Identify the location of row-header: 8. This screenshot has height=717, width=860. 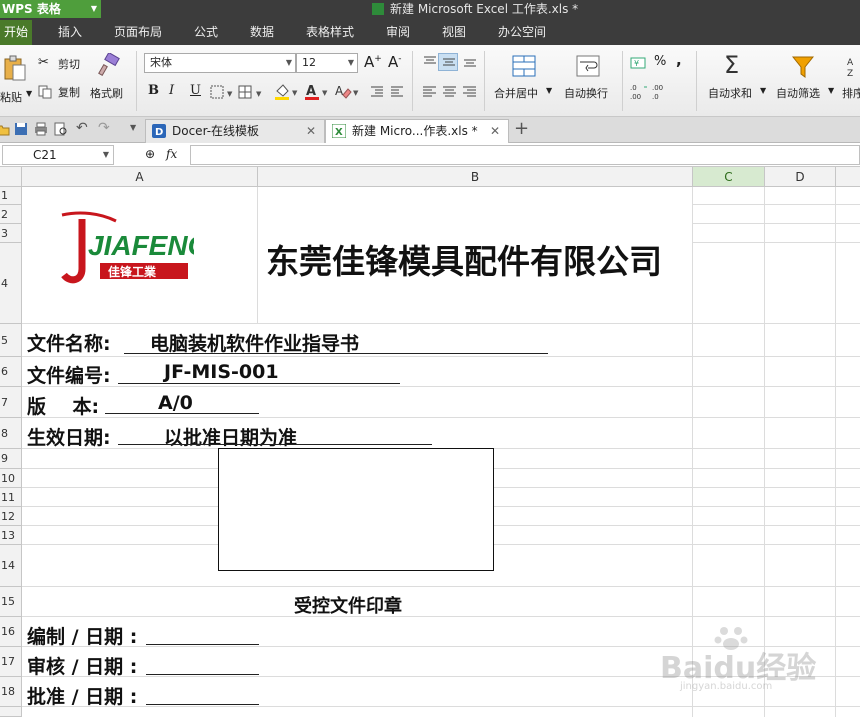
(11, 433).